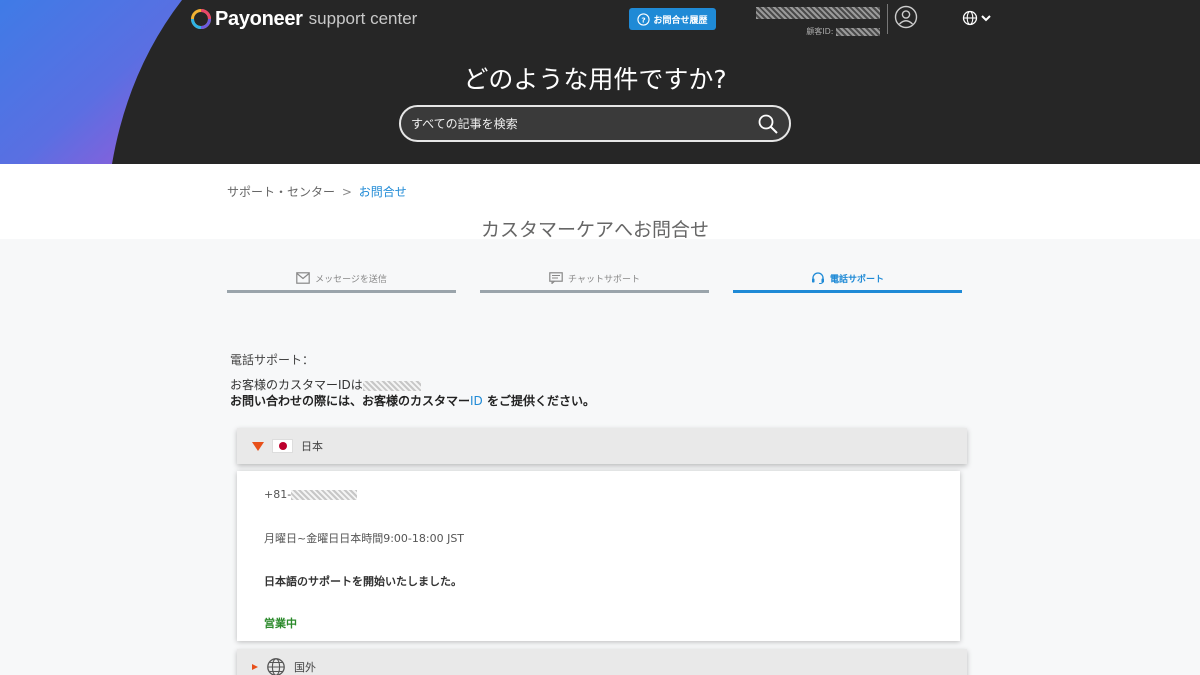 The width and height of the screenshot is (1200, 675). Describe the element at coordinates (584, 123) in the screenshot. I see `search-input` at that location.